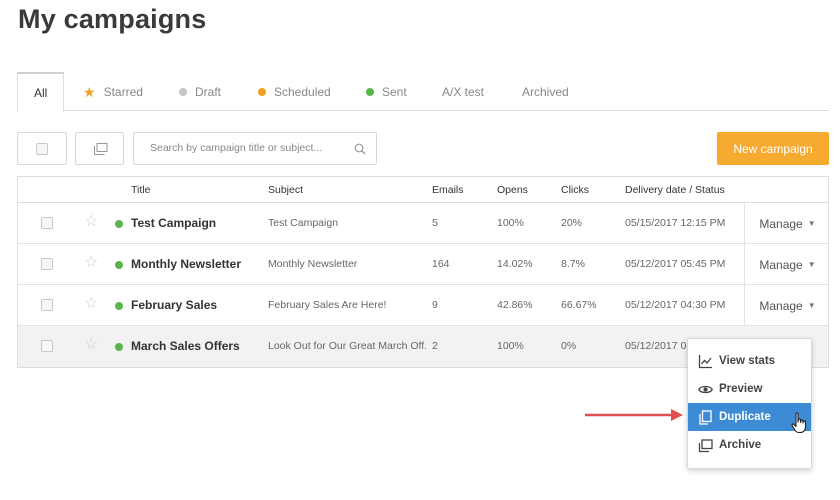 Image resolution: width=840 pixels, height=500 pixels. What do you see at coordinates (675, 264) in the screenshot?
I see `campaign-date: 05/12/2017 05:45 PM` at bounding box center [675, 264].